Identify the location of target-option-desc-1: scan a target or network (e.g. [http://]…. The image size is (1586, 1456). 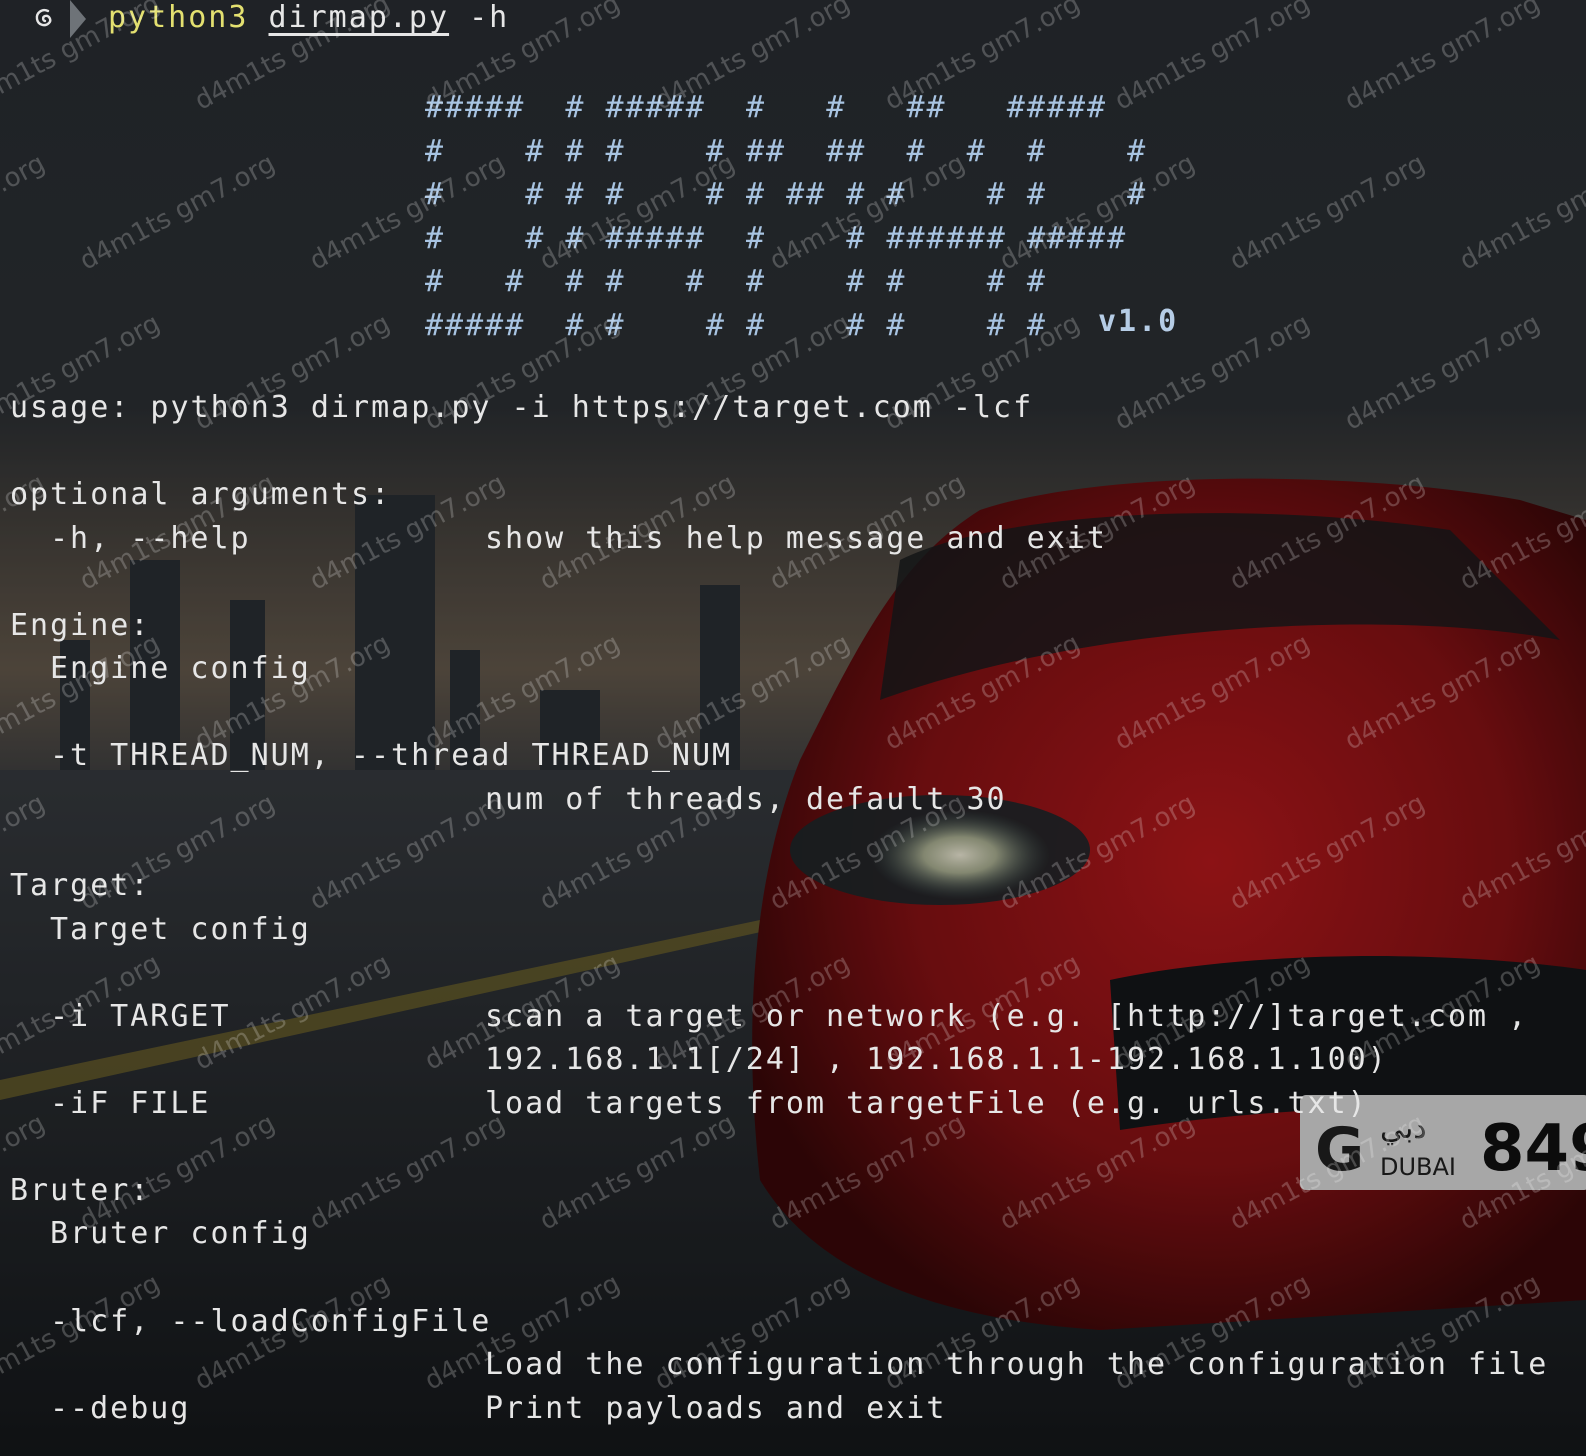
(1007, 1016).